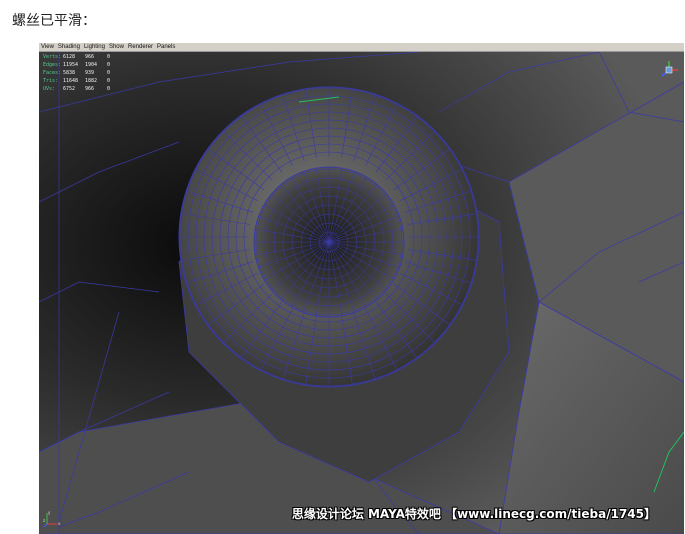 Image resolution: width=685 pixels, height=534 pixels. Describe the element at coordinates (71, 81) in the screenshot. I see `hud-value: 11648` at that location.